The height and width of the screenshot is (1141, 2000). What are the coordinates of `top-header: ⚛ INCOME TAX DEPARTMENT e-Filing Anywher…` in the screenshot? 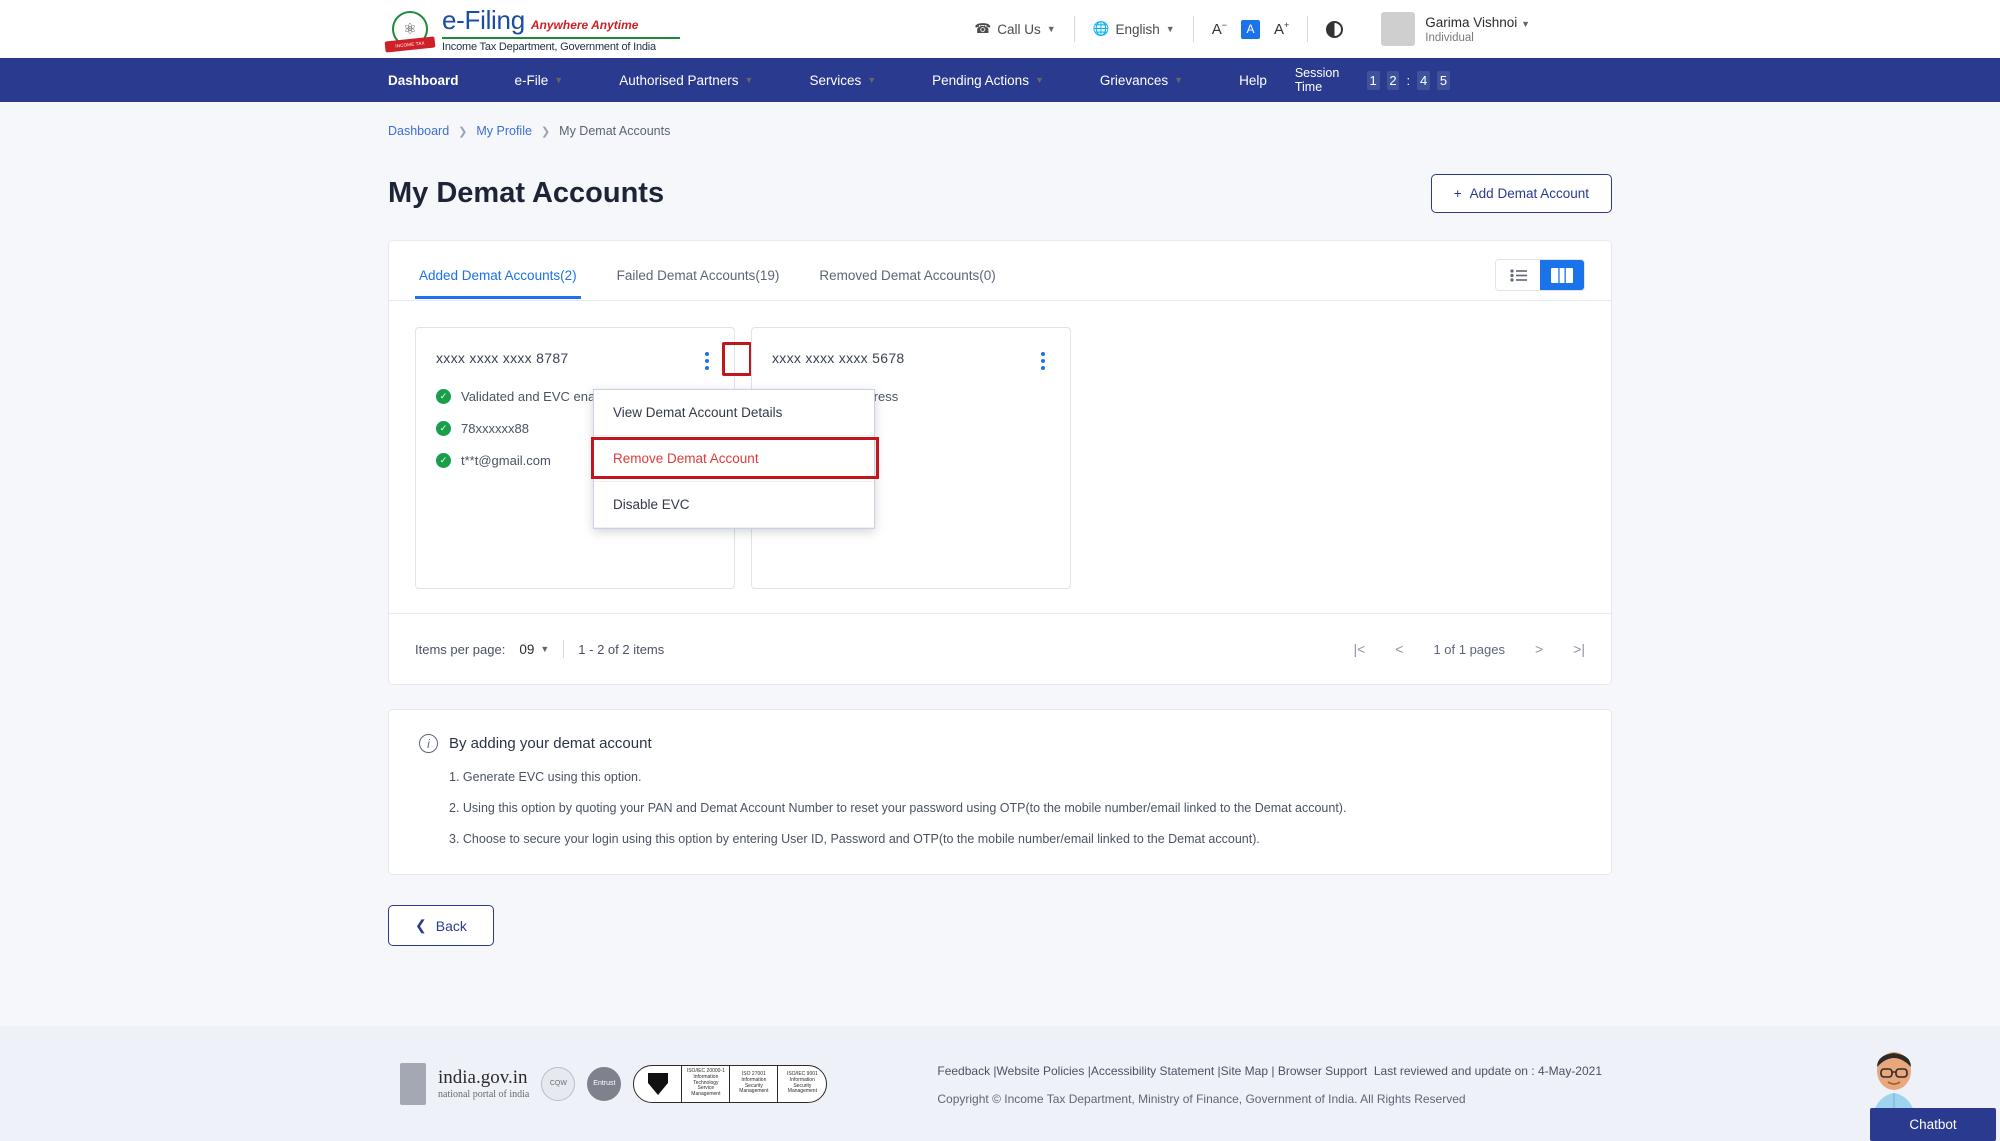 It's located at (1000, 29).